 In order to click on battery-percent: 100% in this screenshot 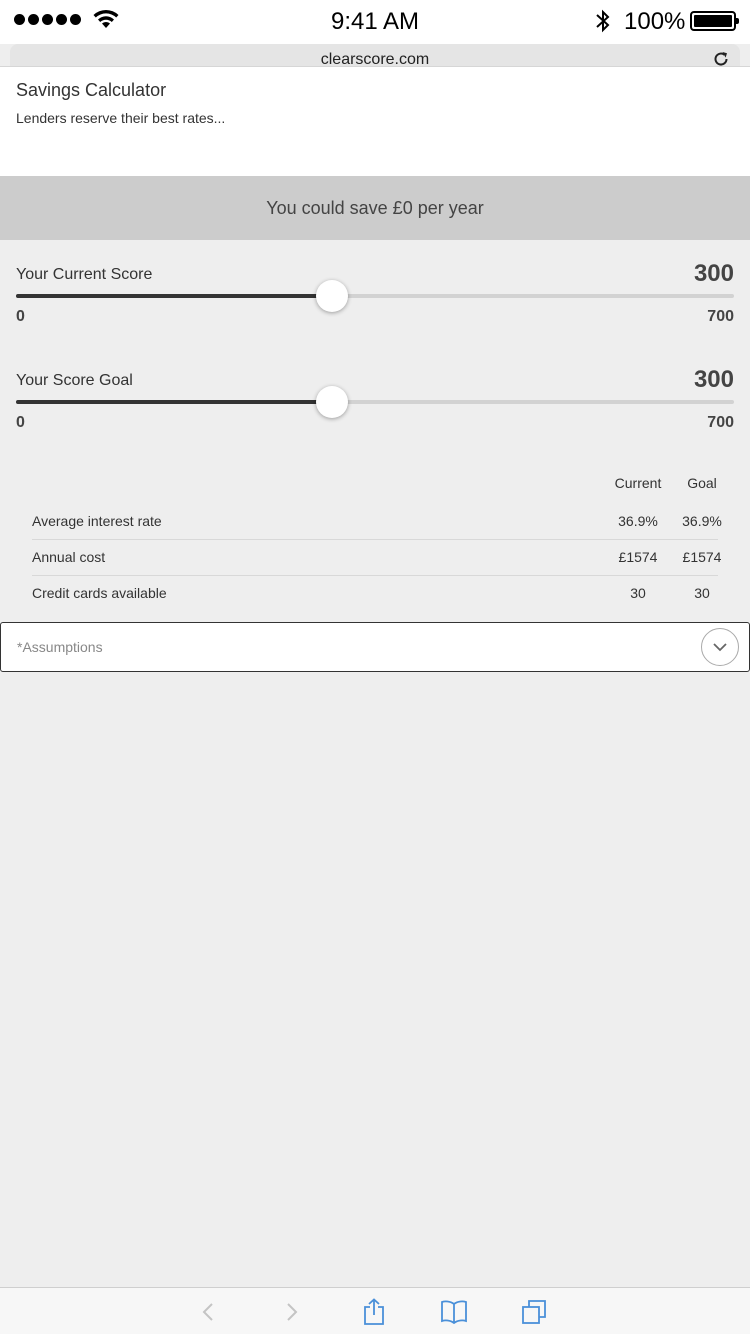, I will do `click(655, 21)`.